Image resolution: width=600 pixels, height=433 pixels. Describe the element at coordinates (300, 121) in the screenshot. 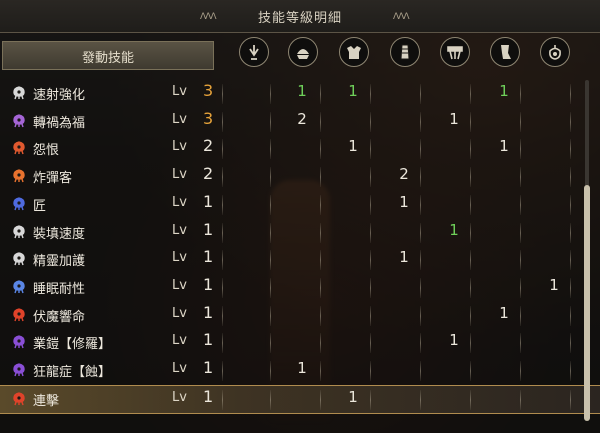

I see `skill-row: 轉禍為福 Lv 3 2 1` at that location.